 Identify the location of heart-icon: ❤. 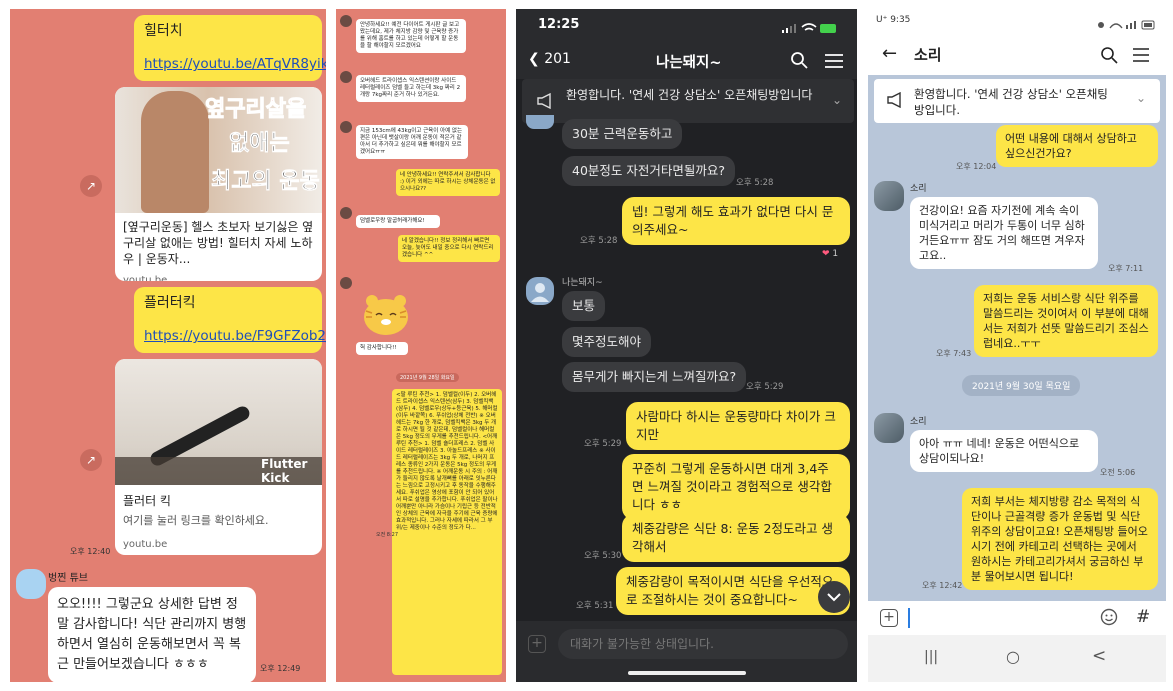
(826, 254).